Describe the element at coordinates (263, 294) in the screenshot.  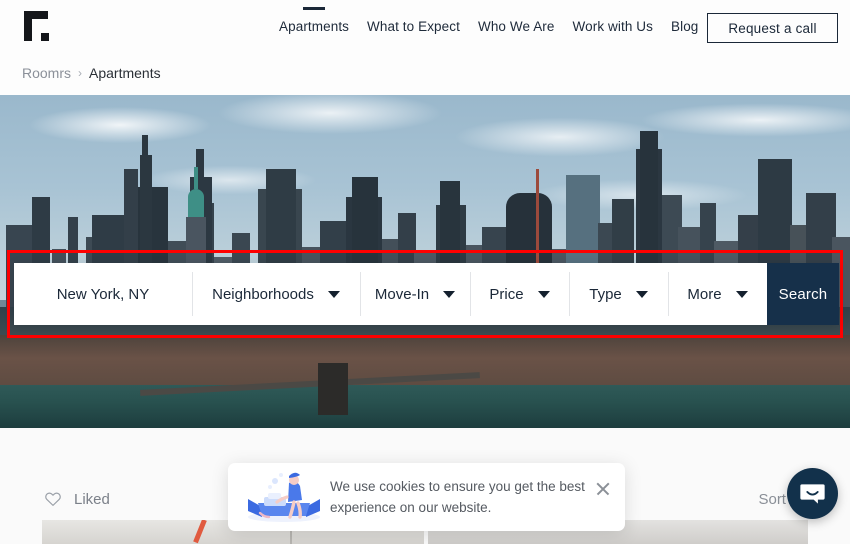
I see `filter-neighborhoods-label: Neighborhoods` at that location.